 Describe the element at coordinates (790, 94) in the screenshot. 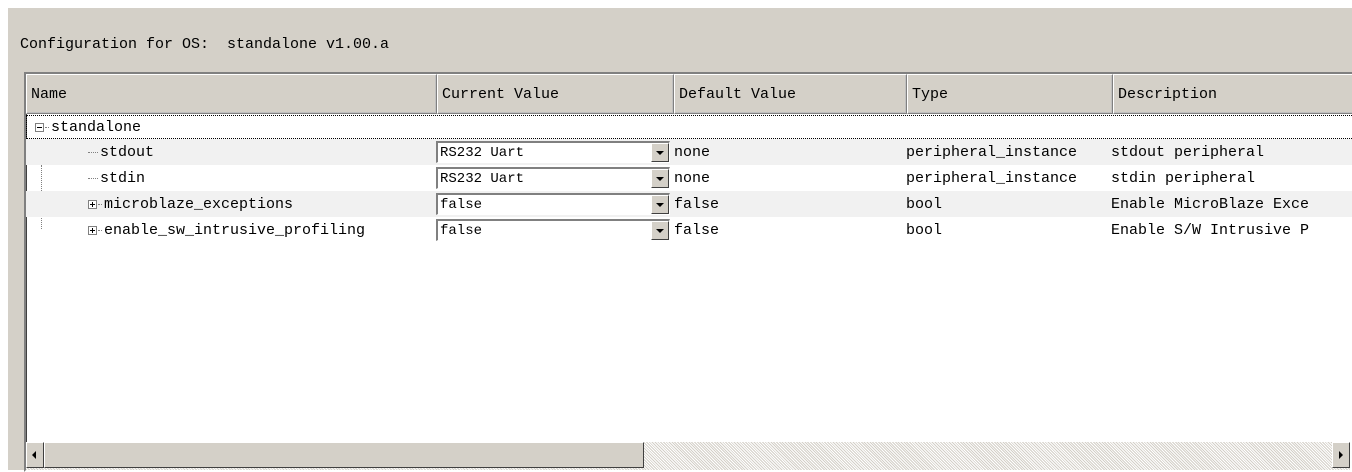

I see `header-default-value: Default Value` at that location.